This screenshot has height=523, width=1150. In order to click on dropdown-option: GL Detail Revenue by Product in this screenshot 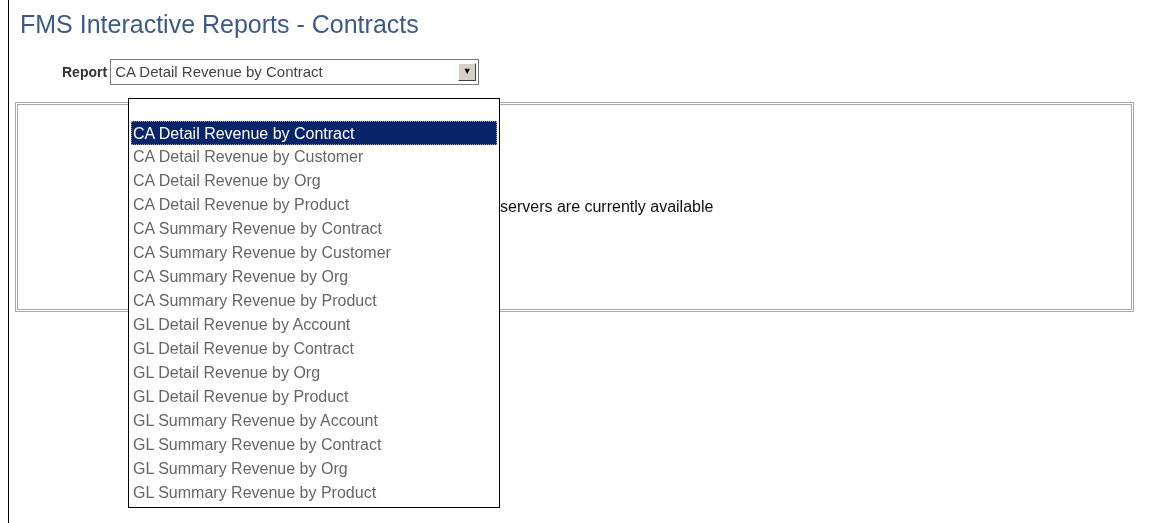, I will do `click(314, 397)`.